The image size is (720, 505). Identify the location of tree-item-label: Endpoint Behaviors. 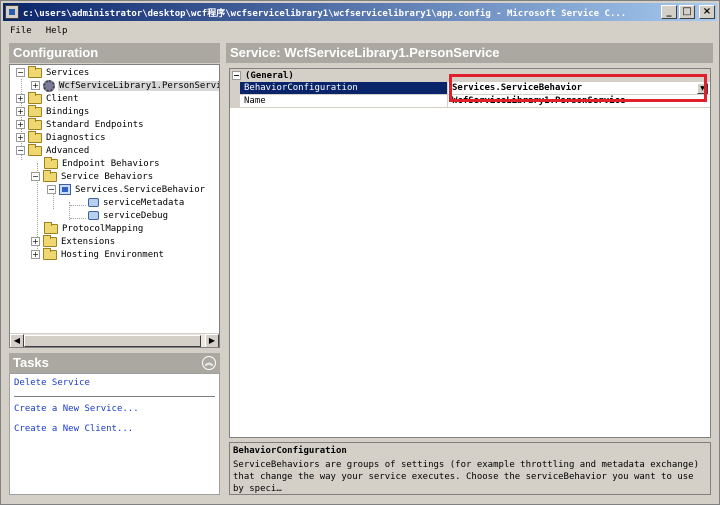
(111, 163).